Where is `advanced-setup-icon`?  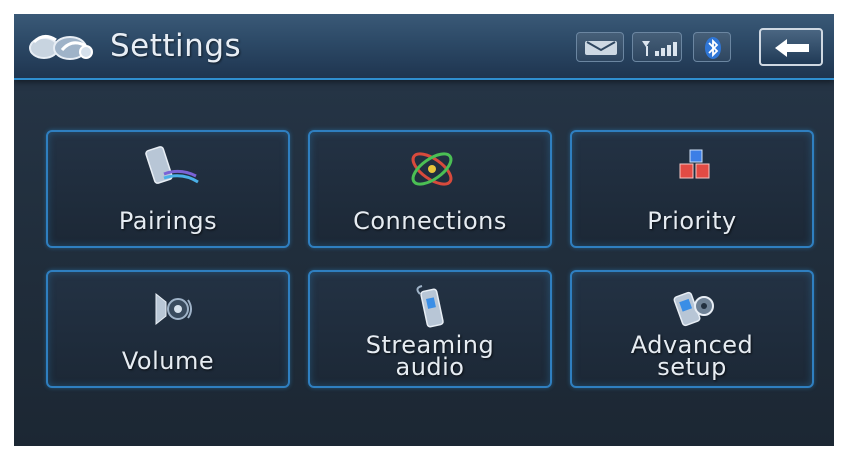 advanced-setup-icon is located at coordinates (693, 309).